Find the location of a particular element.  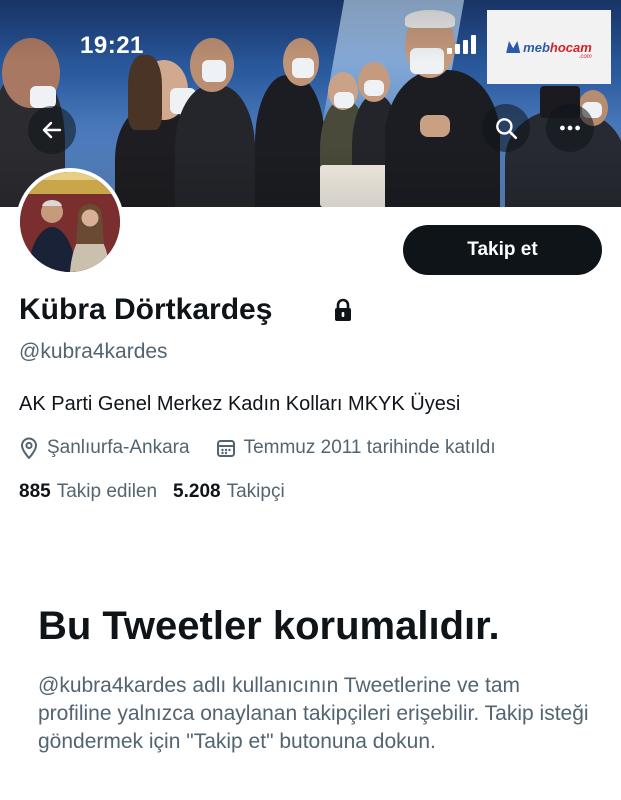

signal-strength-icon is located at coordinates (461, 44).